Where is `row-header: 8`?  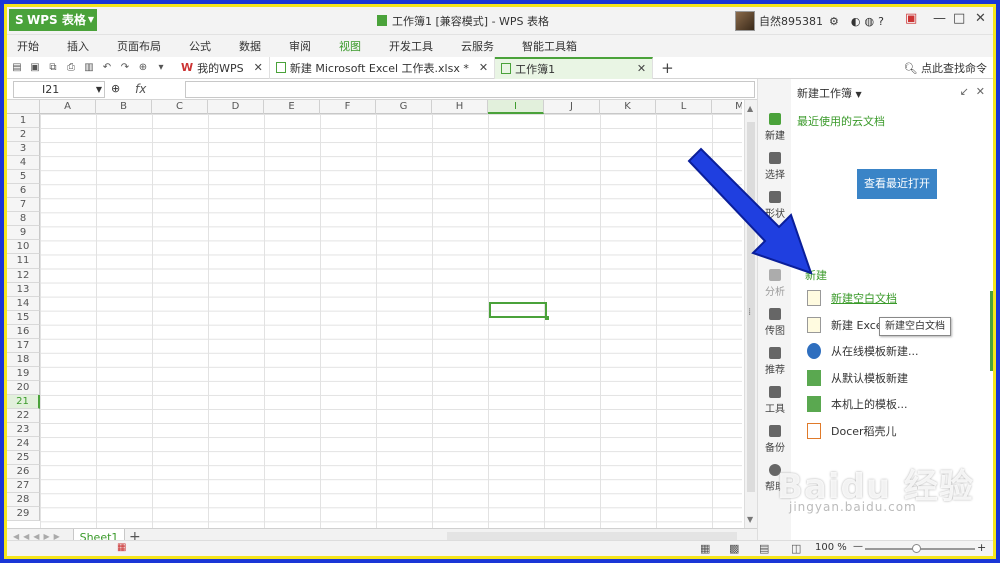
row-header: 8 is located at coordinates (23, 219).